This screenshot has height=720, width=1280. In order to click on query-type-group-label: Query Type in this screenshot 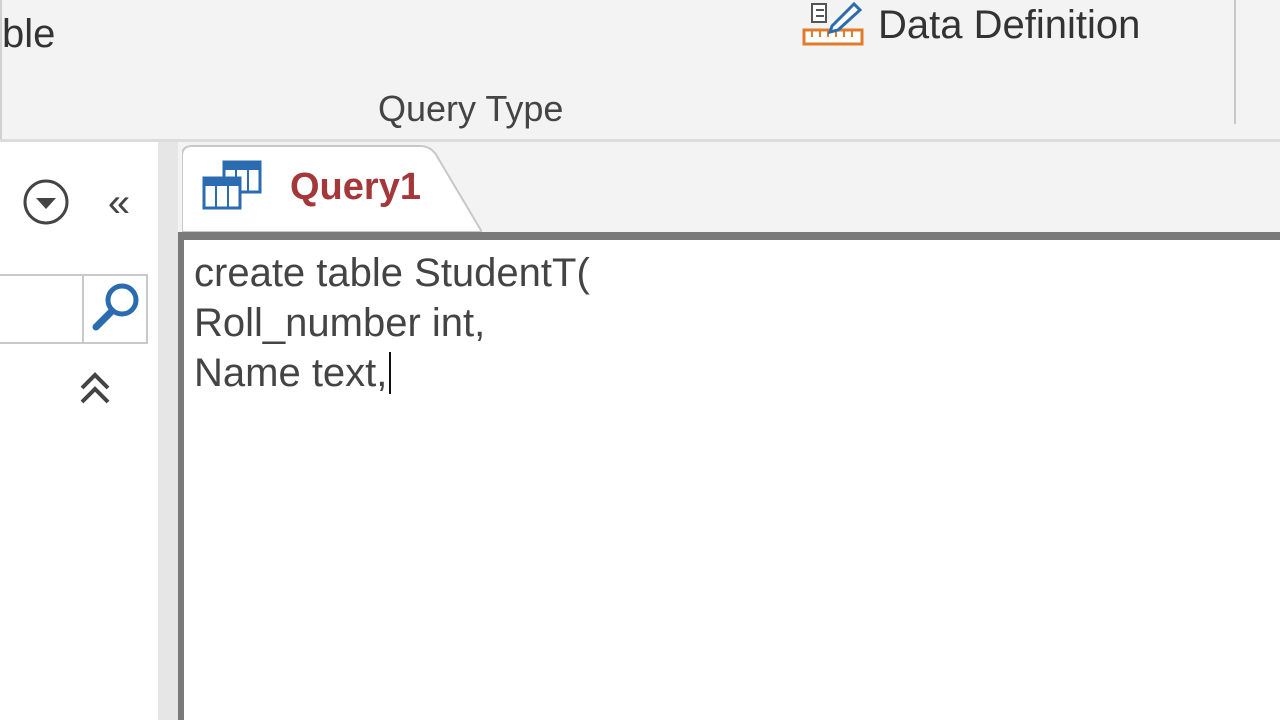, I will do `click(471, 108)`.